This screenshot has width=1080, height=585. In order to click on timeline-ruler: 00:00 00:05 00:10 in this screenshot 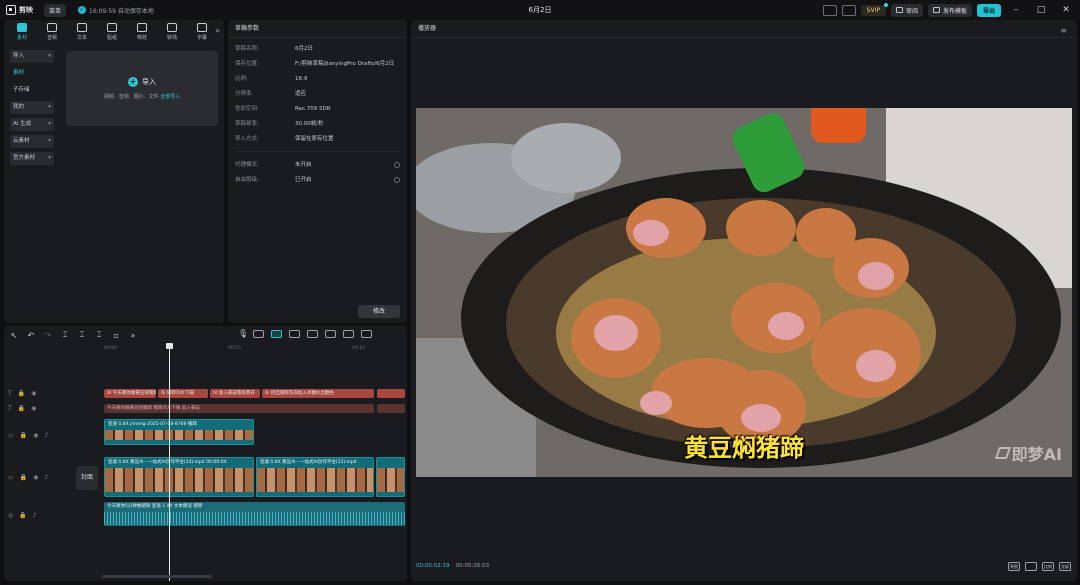, I will do `click(254, 350)`.